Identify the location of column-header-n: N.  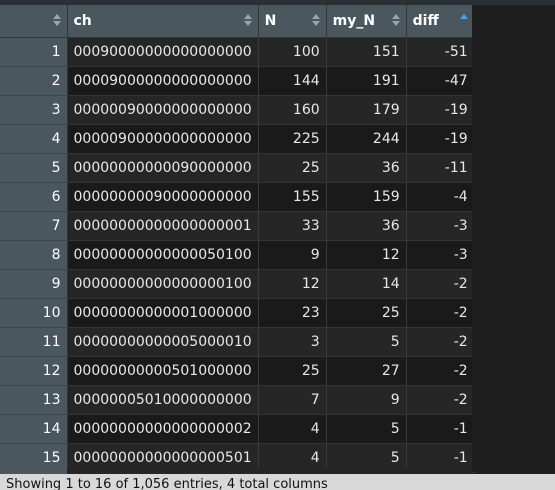
(292, 21).